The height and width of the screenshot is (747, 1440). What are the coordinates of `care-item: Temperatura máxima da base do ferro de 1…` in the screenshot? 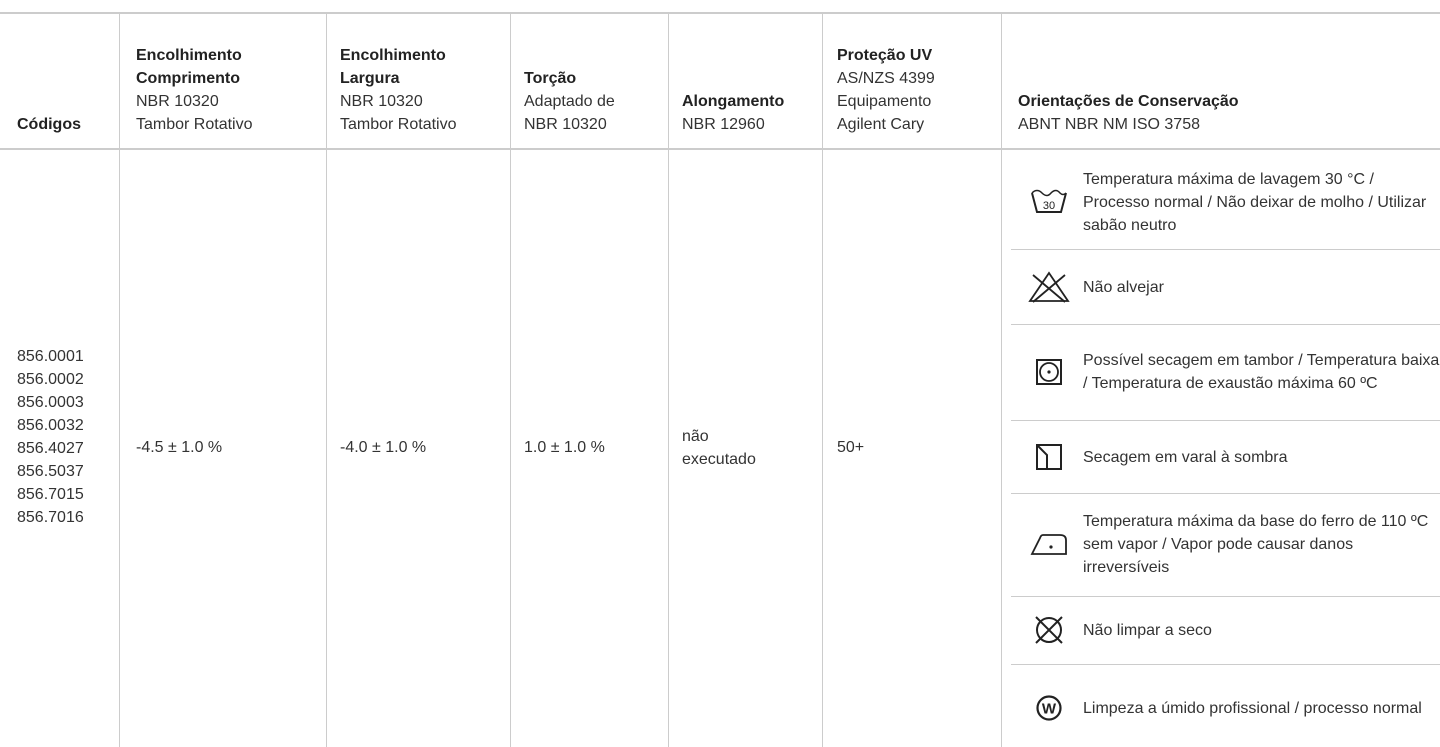 It's located at (1225, 544).